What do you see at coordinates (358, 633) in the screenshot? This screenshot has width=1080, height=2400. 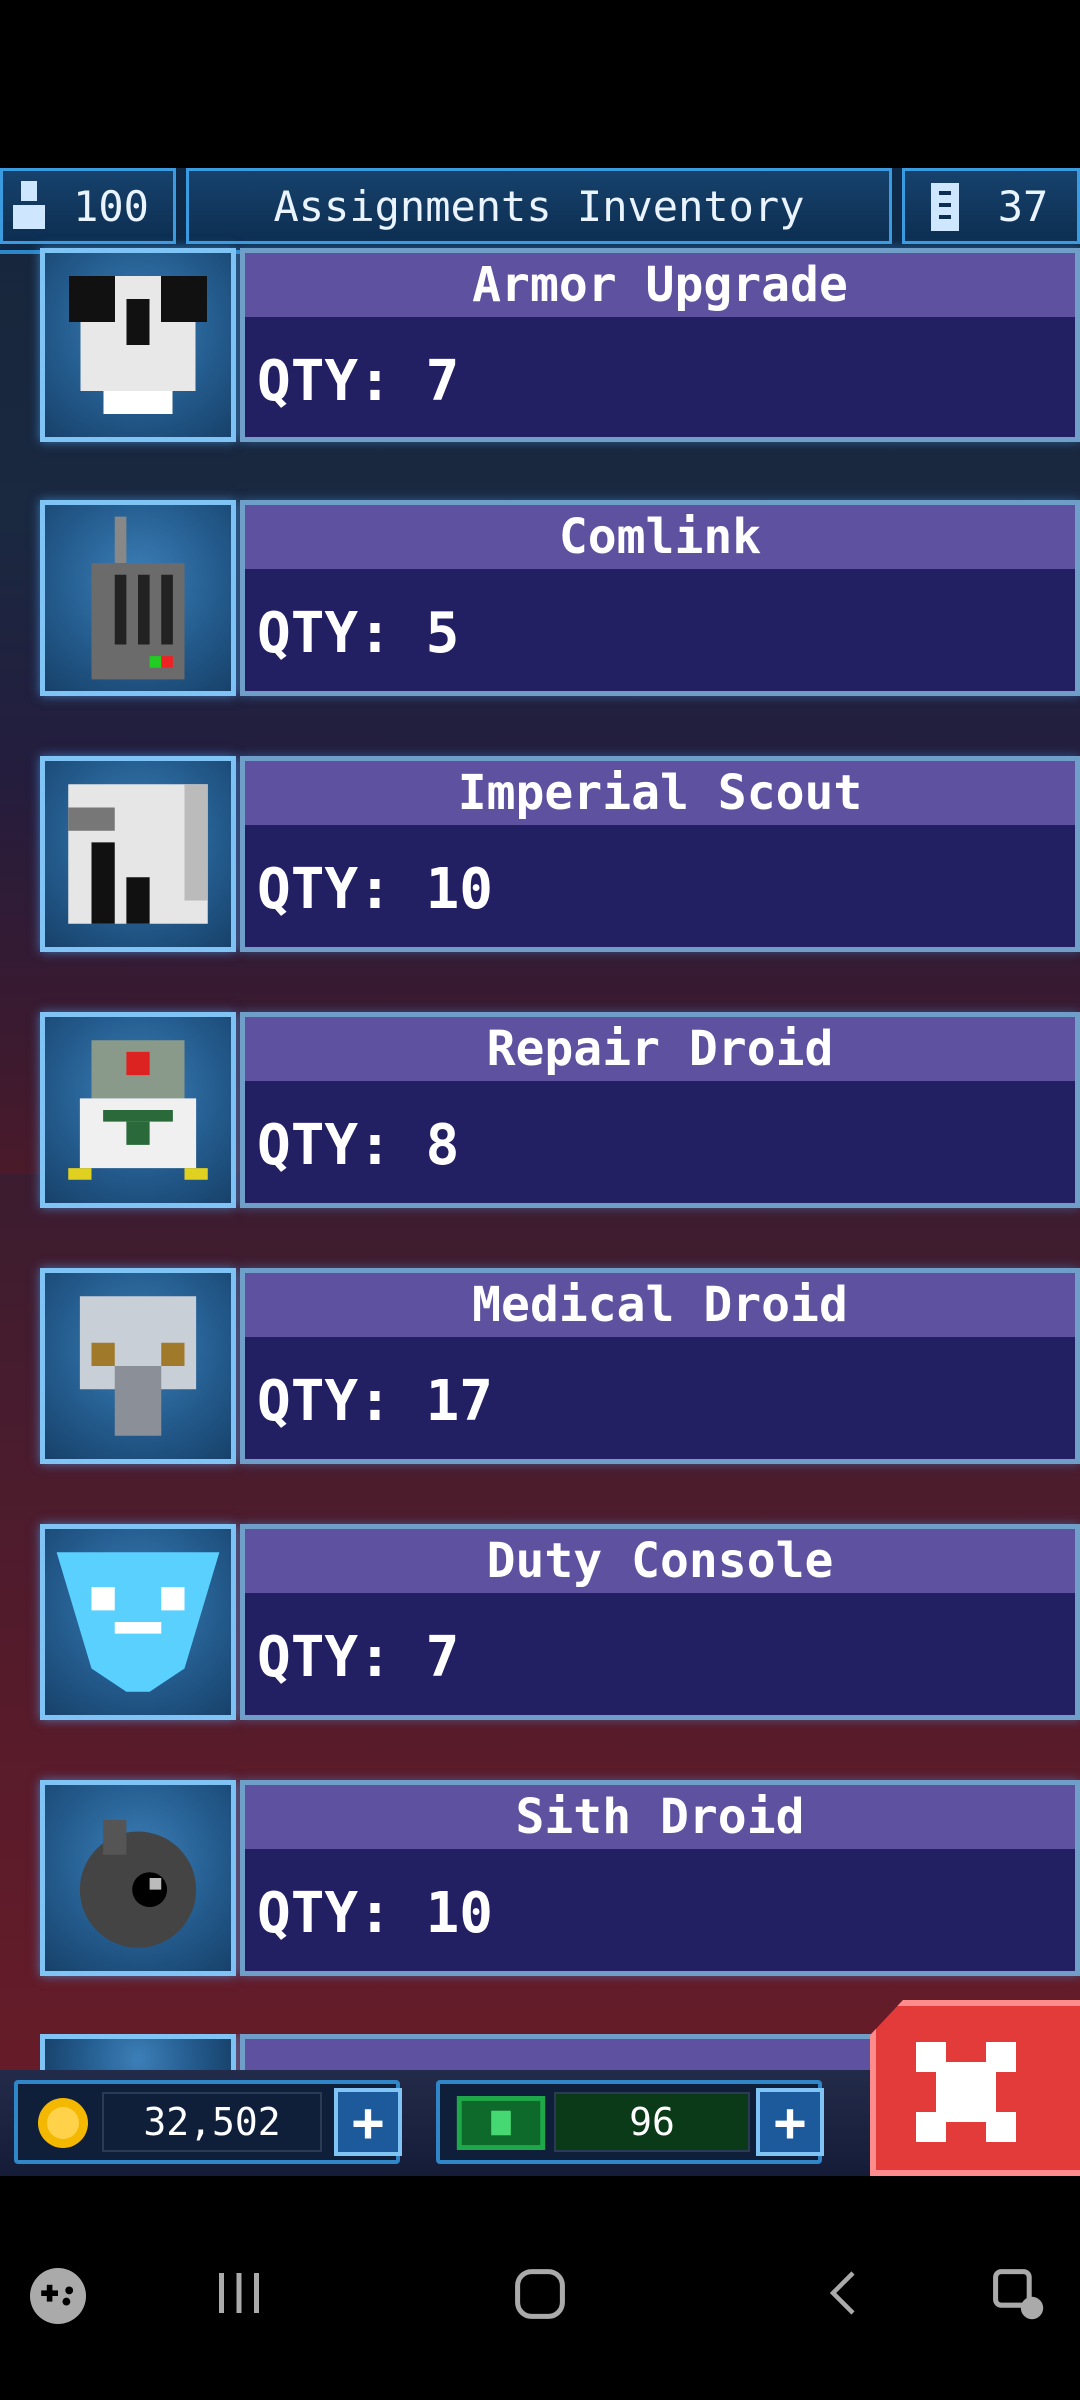 I see `item-qty: QTY: 5` at bounding box center [358, 633].